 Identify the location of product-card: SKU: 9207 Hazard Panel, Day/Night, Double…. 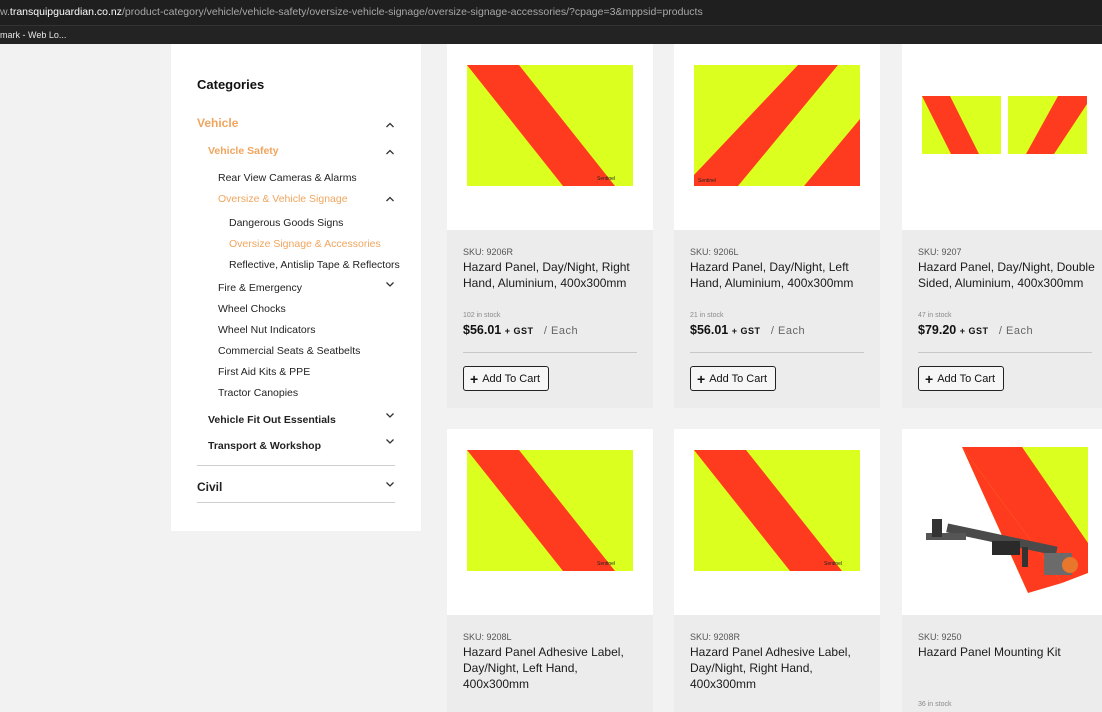
(1002, 226).